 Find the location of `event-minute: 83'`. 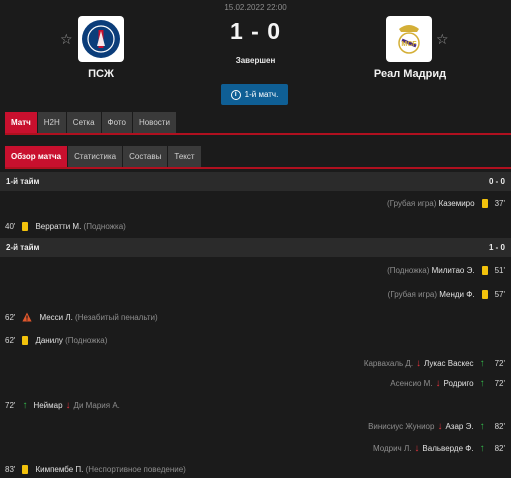

event-minute: 83' is located at coordinates (10, 469).